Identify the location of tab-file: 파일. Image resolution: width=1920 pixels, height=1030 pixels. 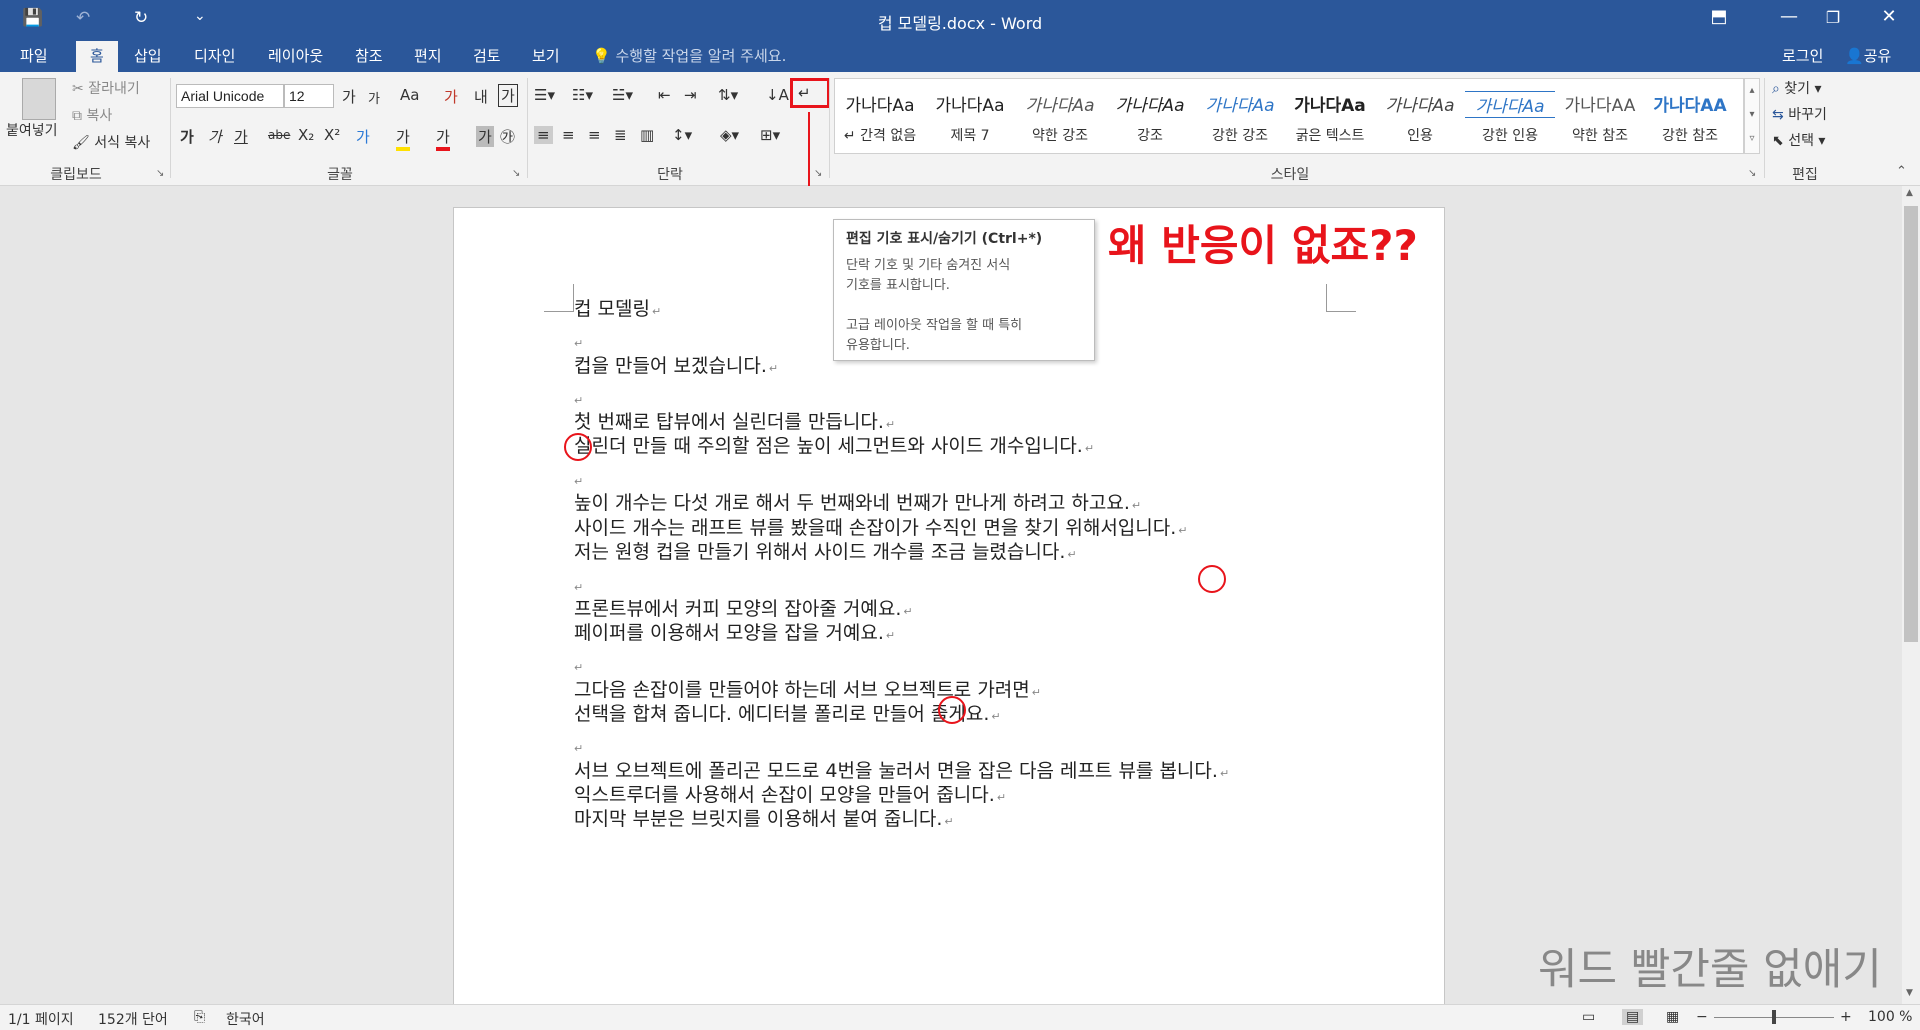
(34, 55).